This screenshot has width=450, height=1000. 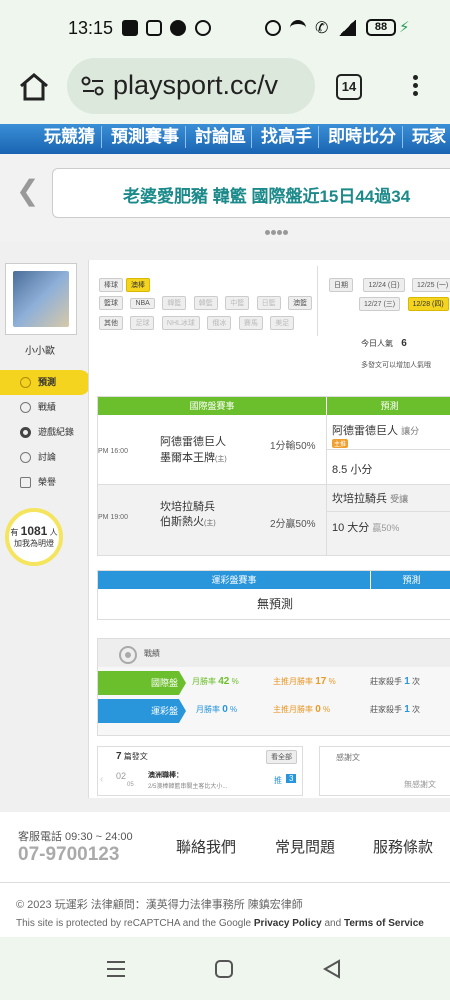 I want to click on chat-icon, so click(x=25, y=407).